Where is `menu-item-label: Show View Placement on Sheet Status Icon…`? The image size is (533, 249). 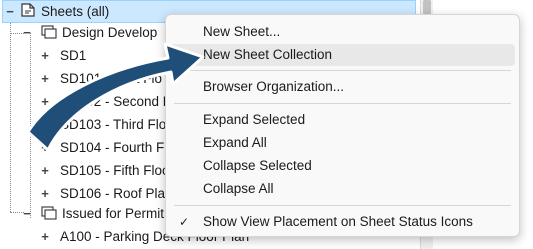 menu-item-label: Show View Placement on Sheet Status Icon… is located at coordinates (338, 221).